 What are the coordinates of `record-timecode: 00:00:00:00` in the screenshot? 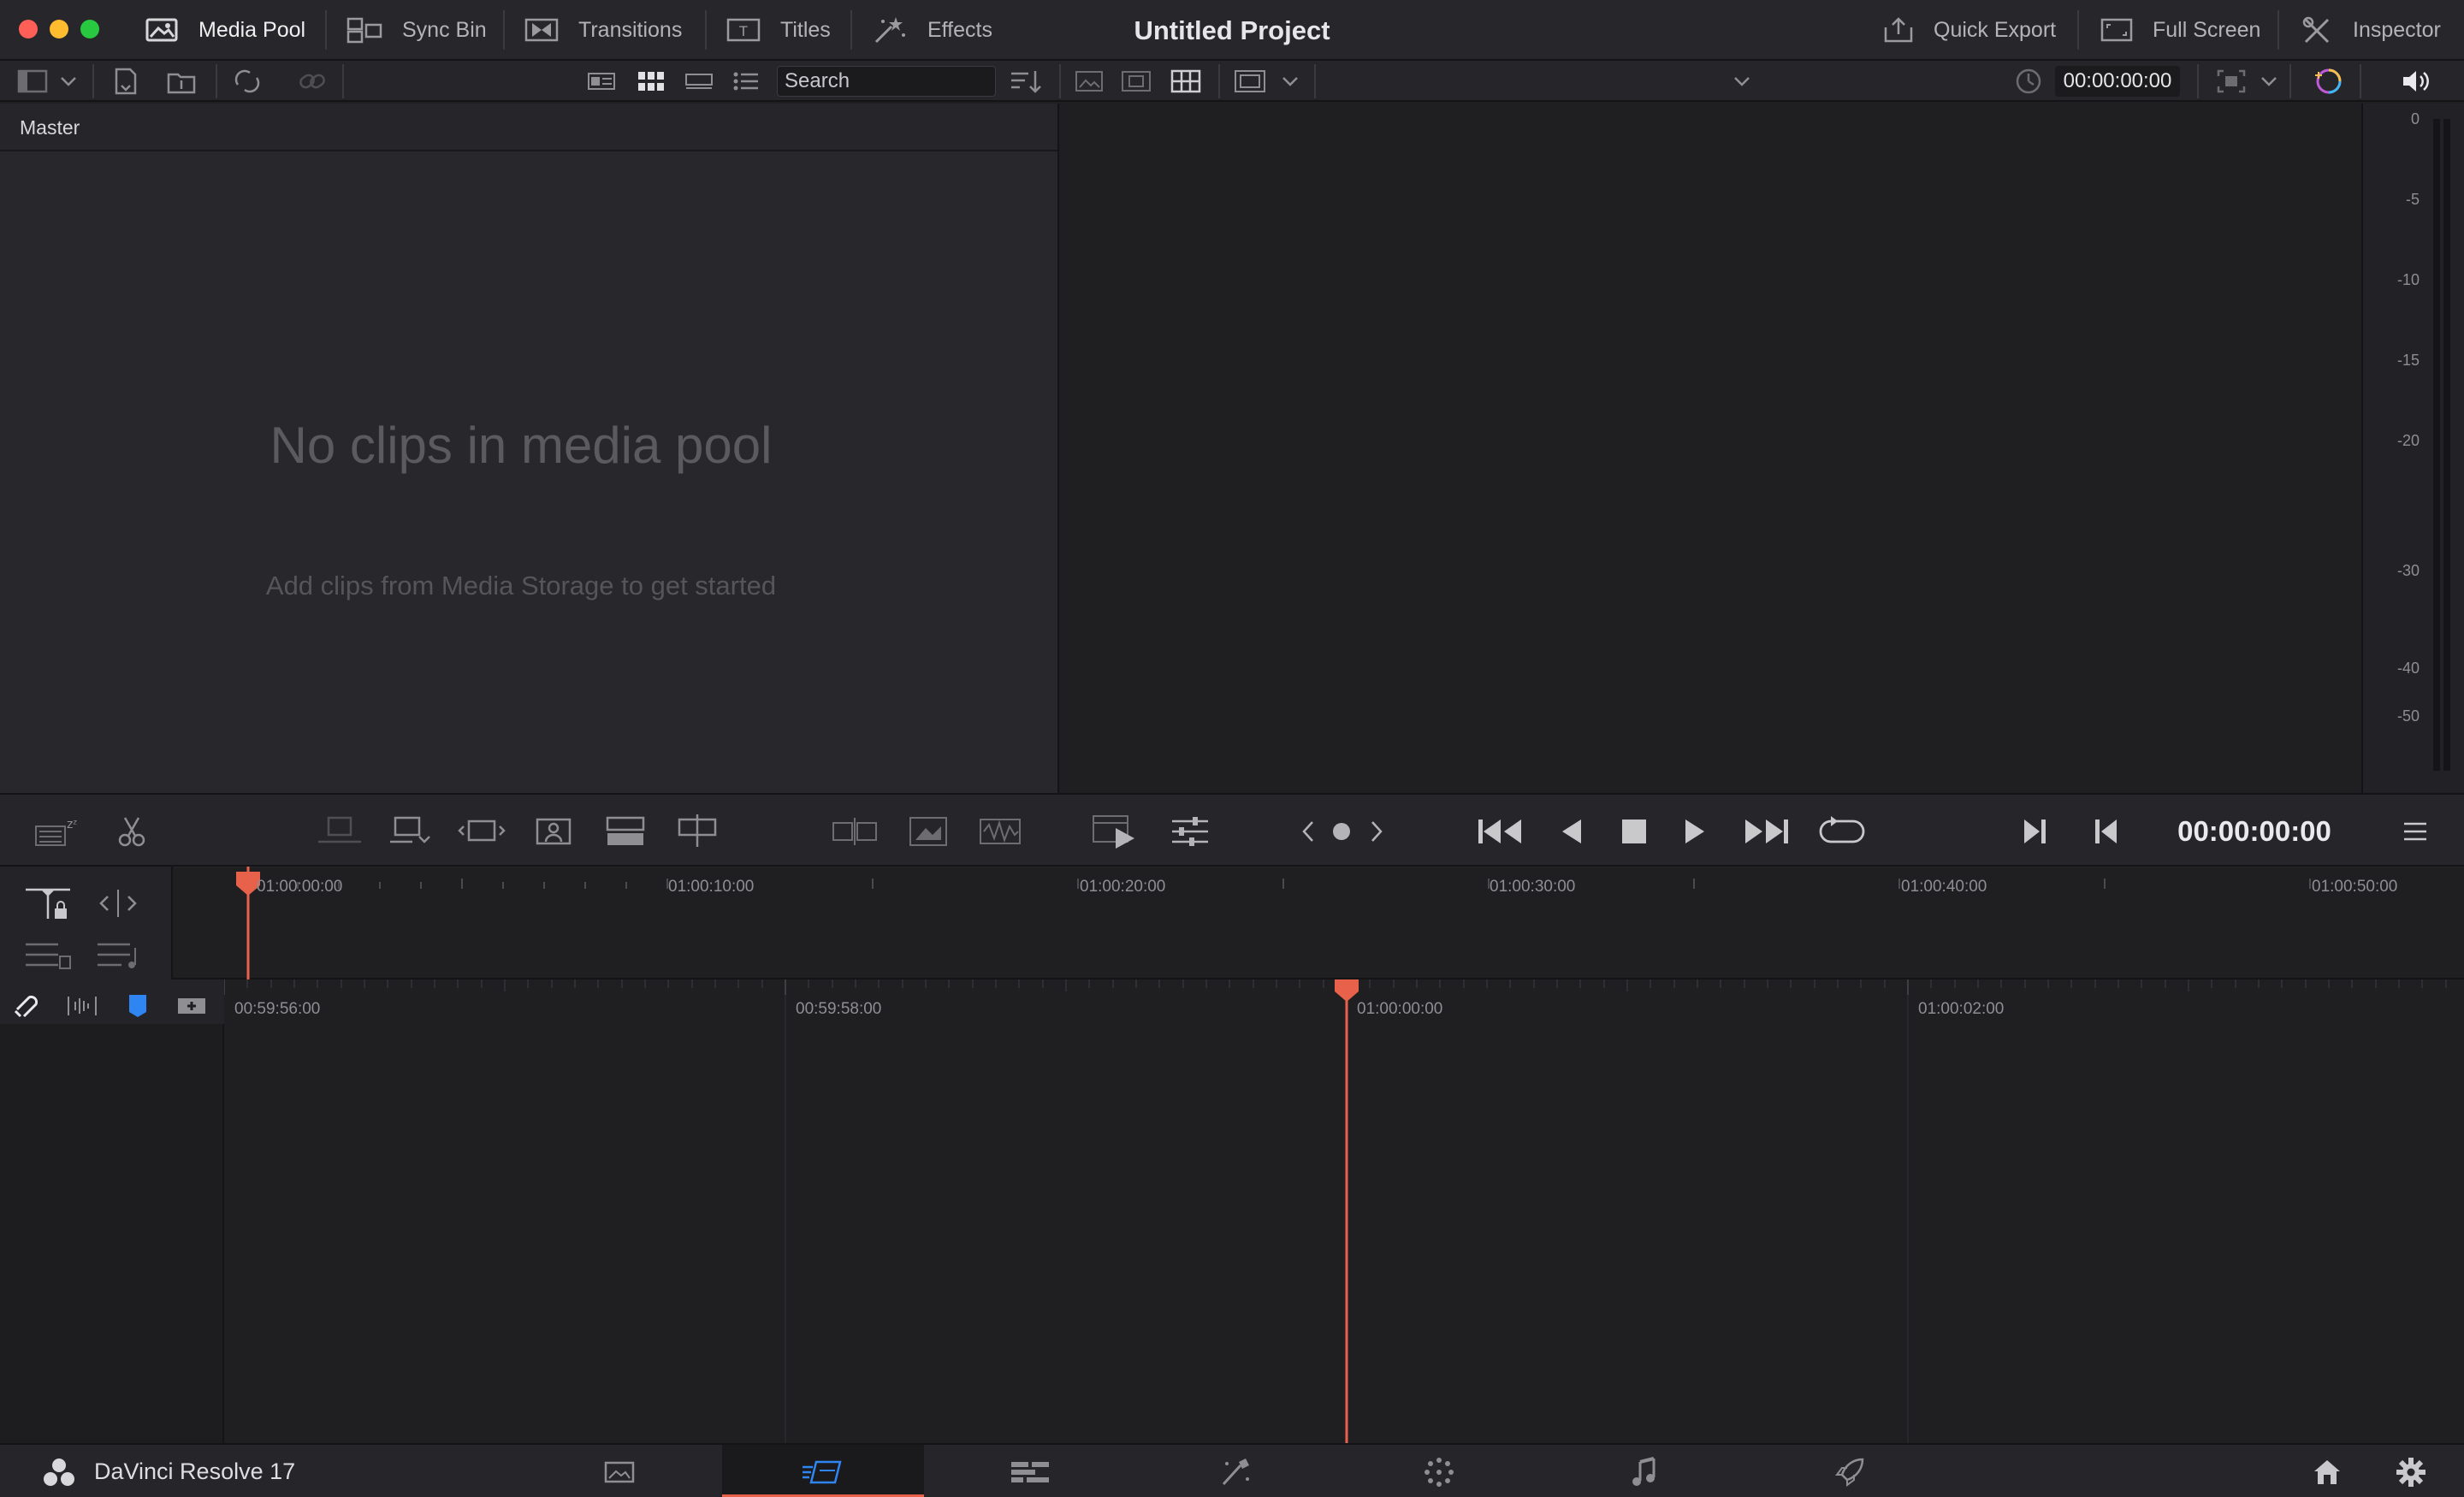 It's located at (2254, 831).